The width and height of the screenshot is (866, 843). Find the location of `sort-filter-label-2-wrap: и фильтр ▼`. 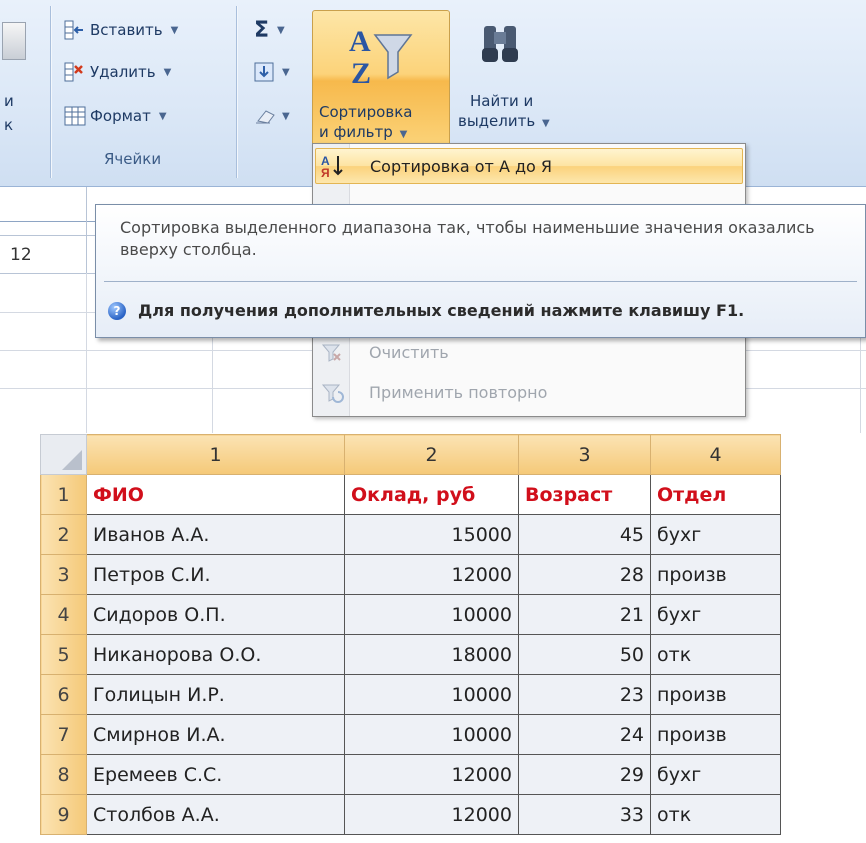

sort-filter-label-2-wrap: и фильтр ▼ is located at coordinates (363, 132).